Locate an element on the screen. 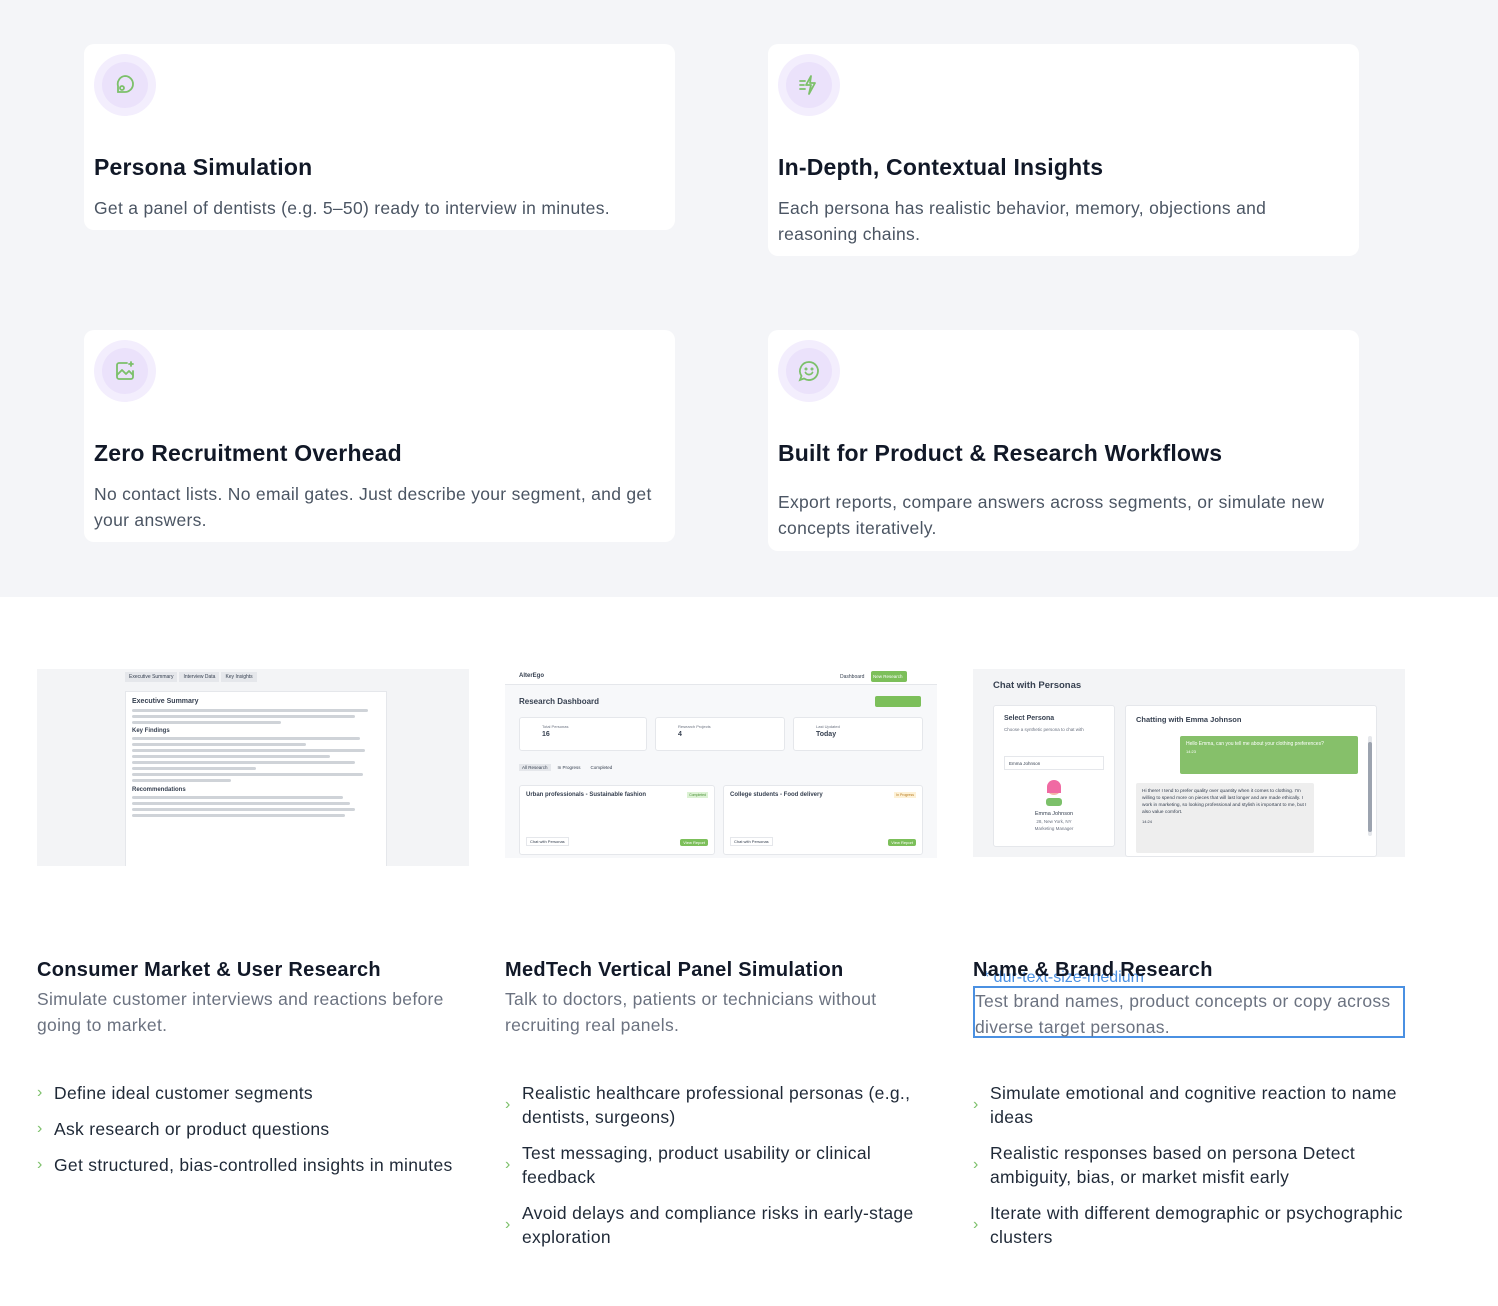 This screenshot has height=1306, width=1498. smile-chat-icon is located at coordinates (809, 371).